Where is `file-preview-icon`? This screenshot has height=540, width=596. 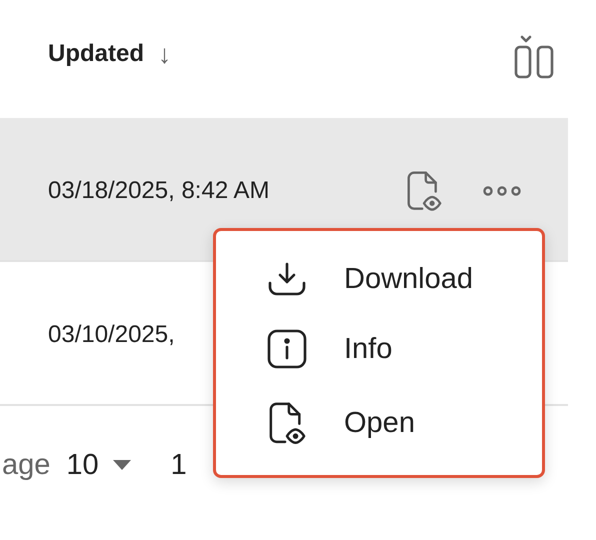 file-preview-icon is located at coordinates (287, 423).